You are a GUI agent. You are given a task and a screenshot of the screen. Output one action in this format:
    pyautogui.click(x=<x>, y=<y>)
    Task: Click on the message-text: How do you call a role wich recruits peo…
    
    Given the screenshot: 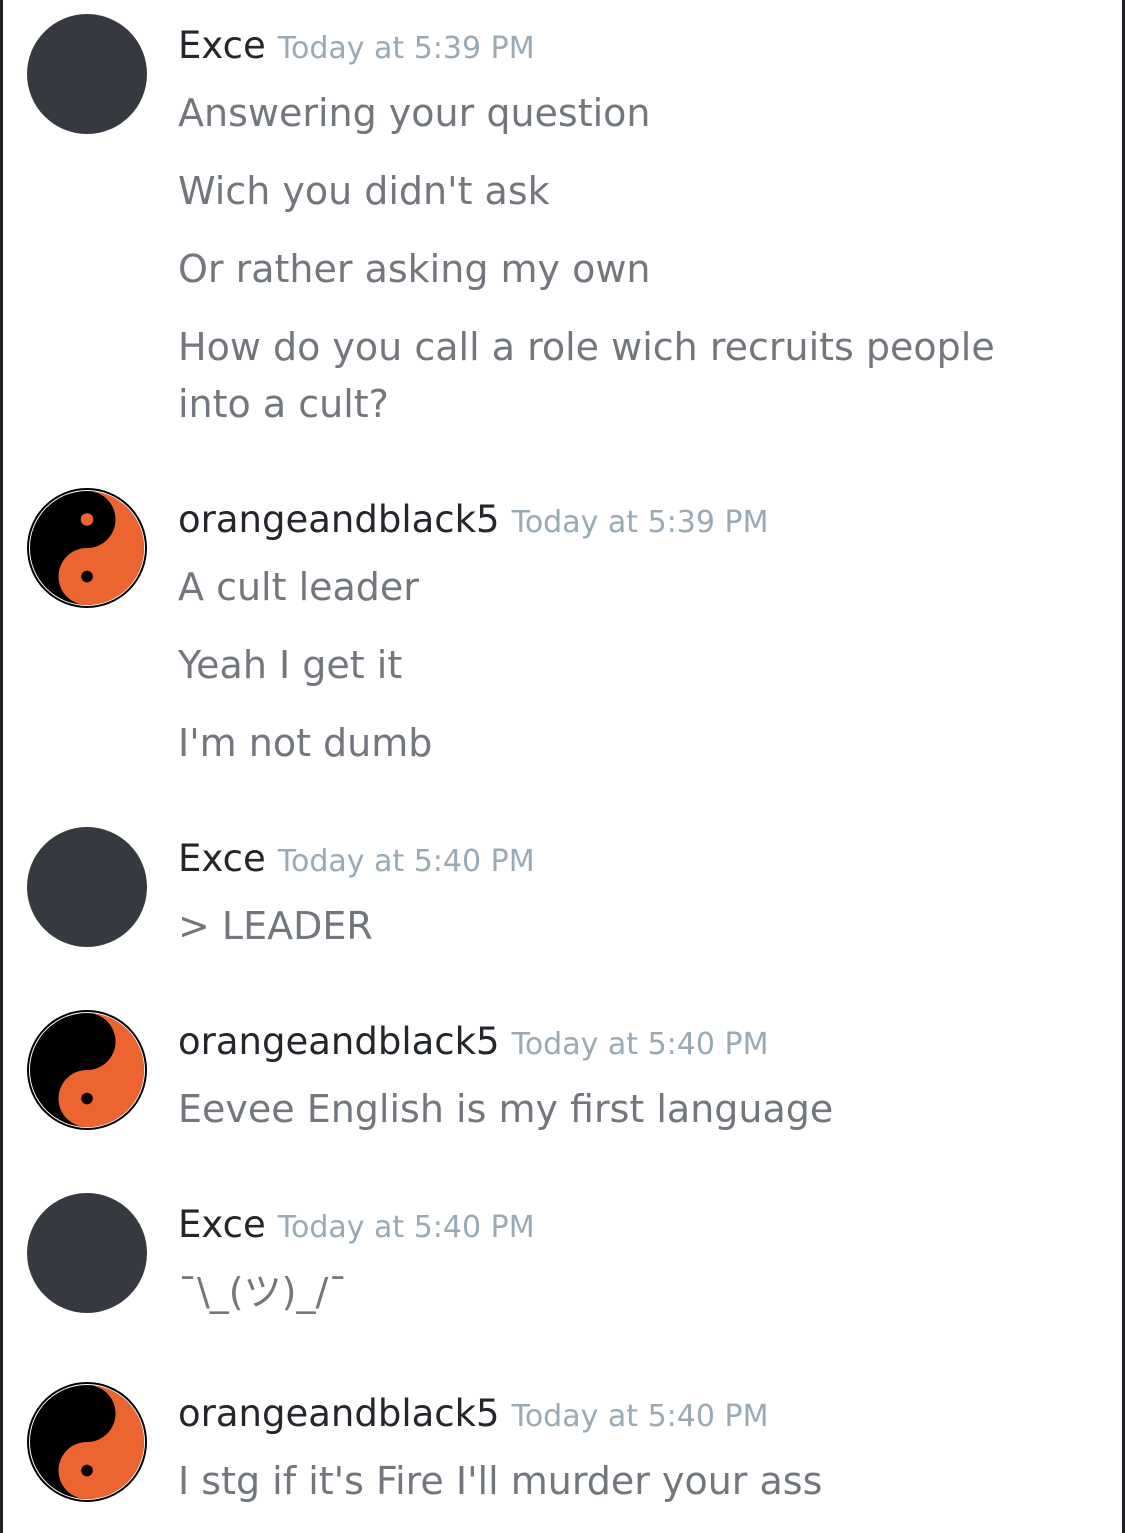 What is the action you would take?
    pyautogui.click(x=586, y=375)
    